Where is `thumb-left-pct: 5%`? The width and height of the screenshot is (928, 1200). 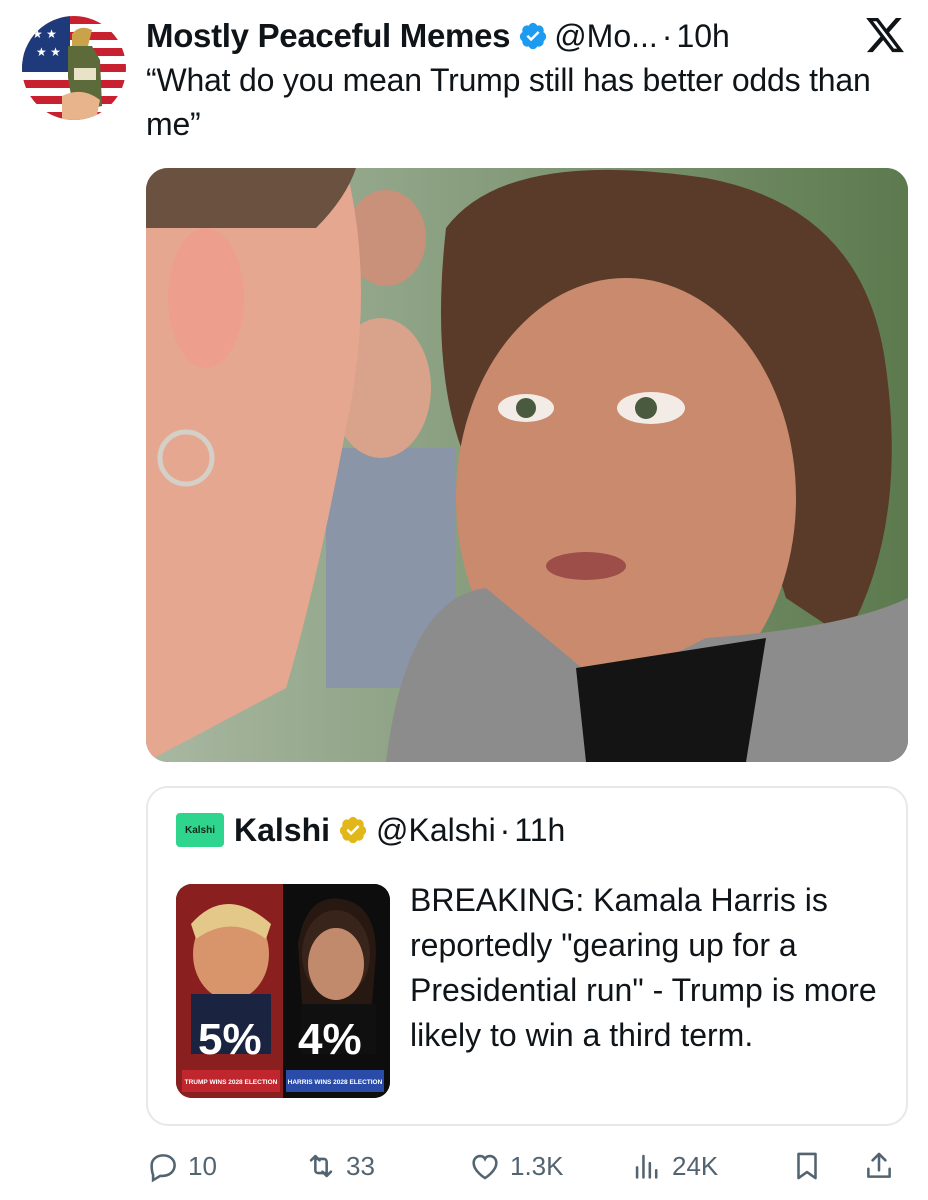 thumb-left-pct: 5% is located at coordinates (230, 1039).